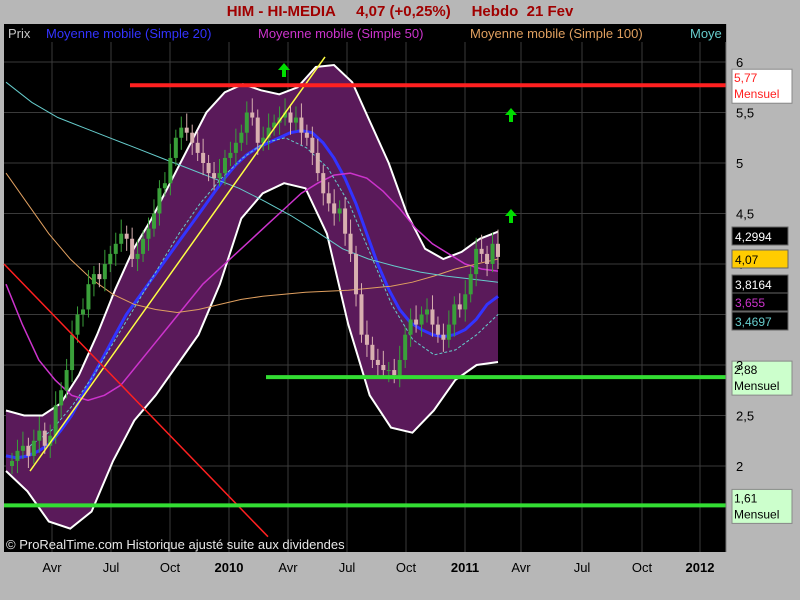 The width and height of the screenshot is (800, 600). I want to click on legend-item: Moyenne mobile (Simple 50), so click(340, 33).